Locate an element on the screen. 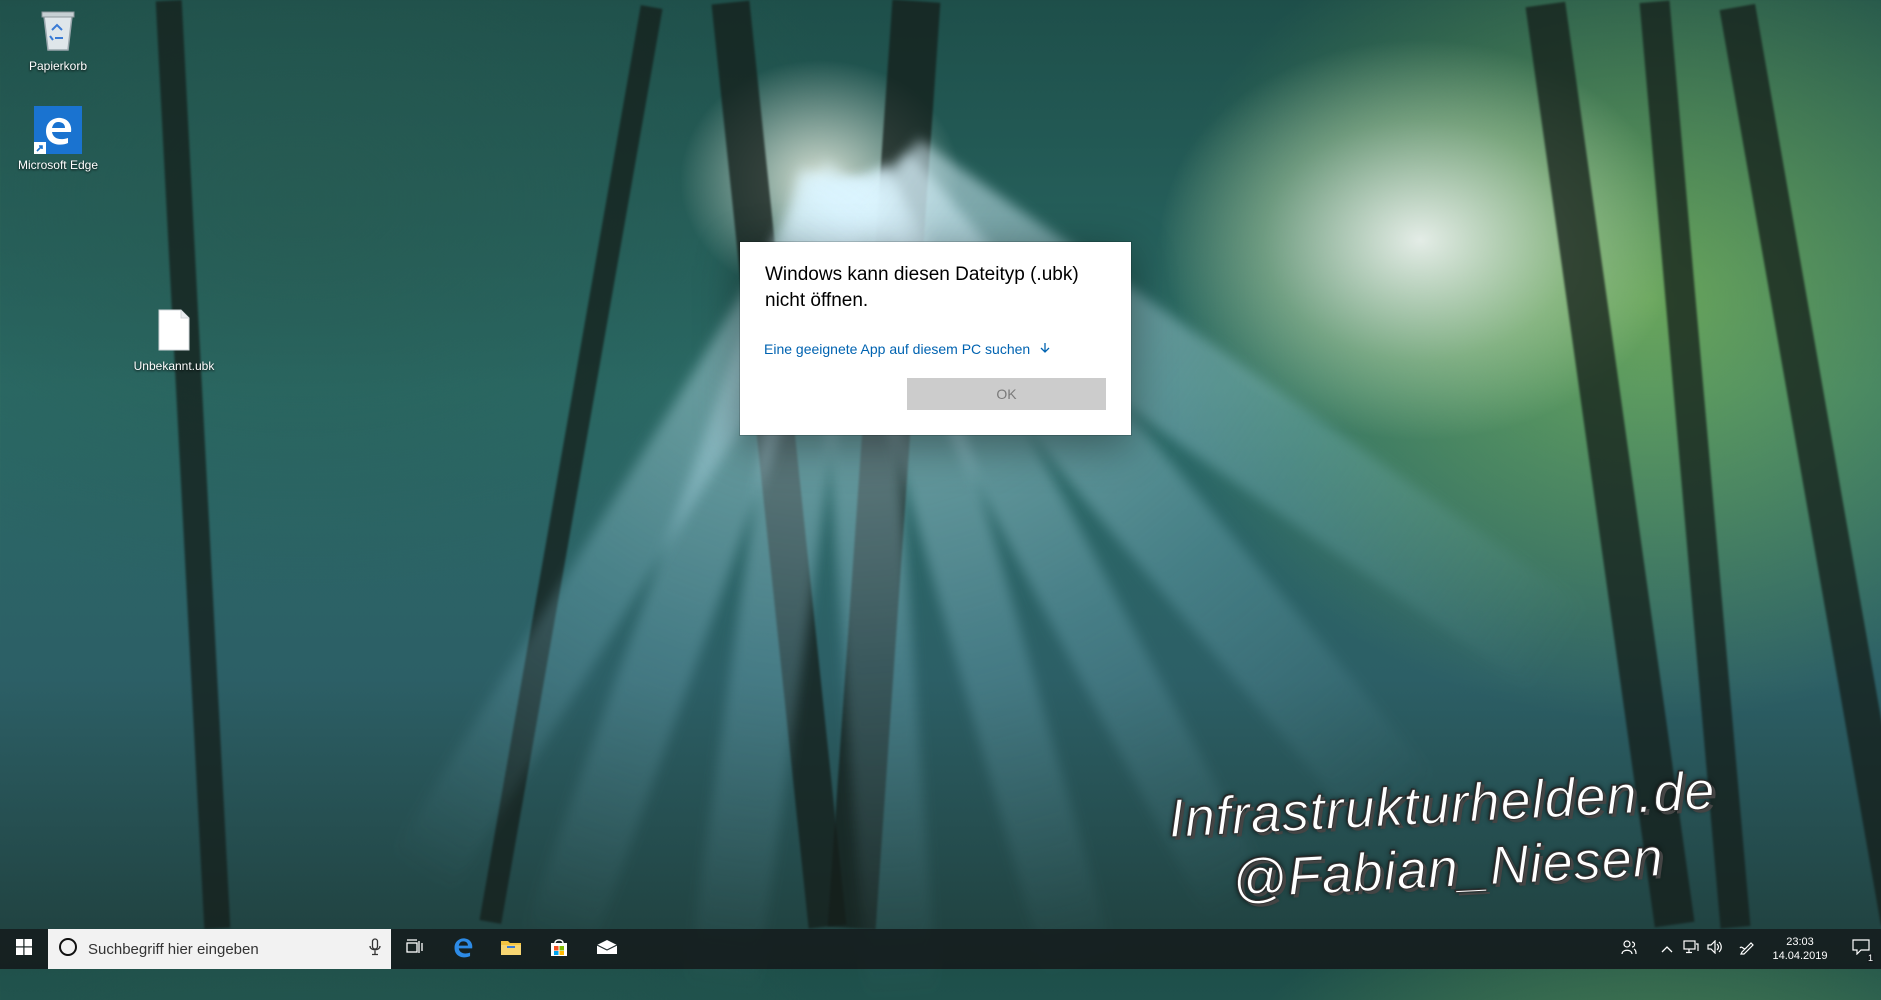  task-view-icon is located at coordinates (415, 949).